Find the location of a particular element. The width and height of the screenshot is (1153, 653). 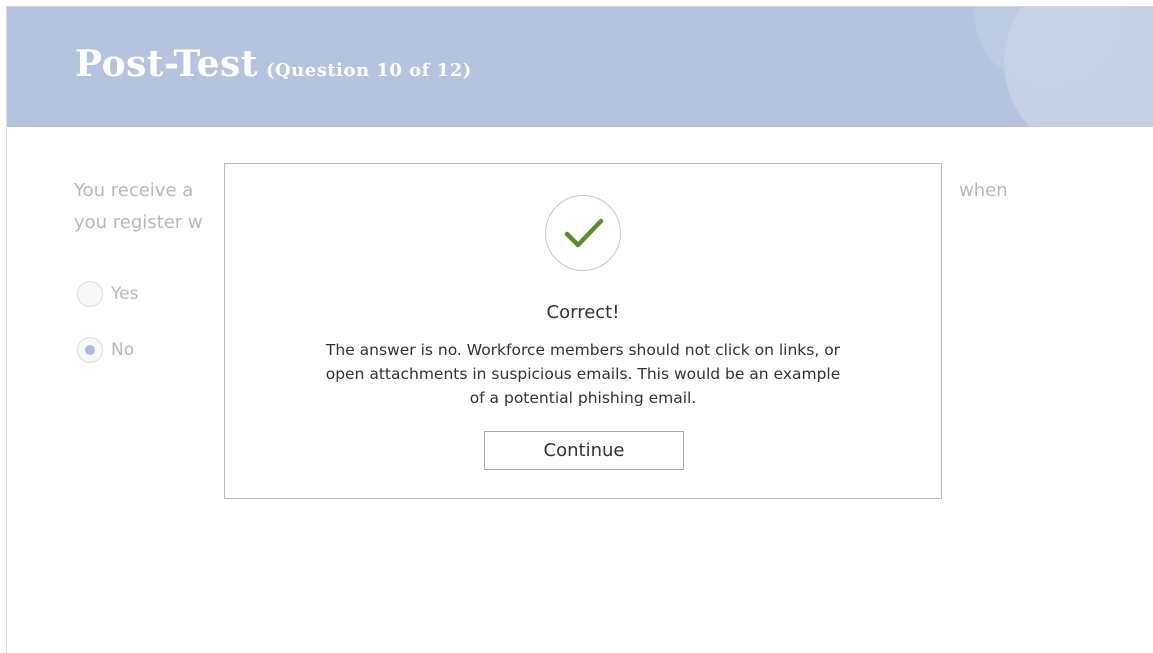

question-counter: (Question 10 of 12) is located at coordinates (368, 70).